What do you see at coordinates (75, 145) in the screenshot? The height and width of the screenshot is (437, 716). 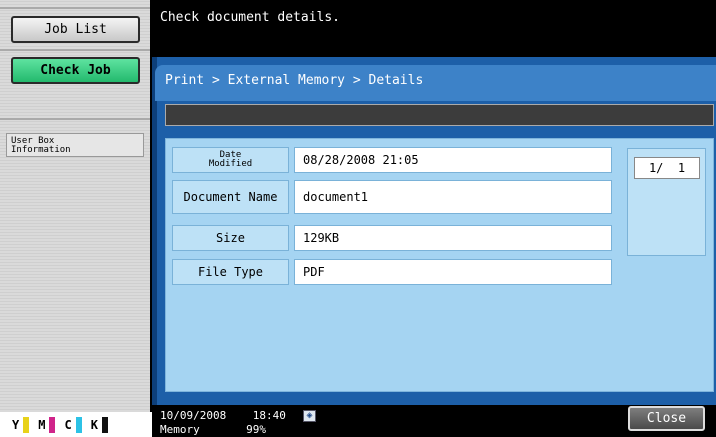 I see `user-box-information-button: User Box Information` at bounding box center [75, 145].